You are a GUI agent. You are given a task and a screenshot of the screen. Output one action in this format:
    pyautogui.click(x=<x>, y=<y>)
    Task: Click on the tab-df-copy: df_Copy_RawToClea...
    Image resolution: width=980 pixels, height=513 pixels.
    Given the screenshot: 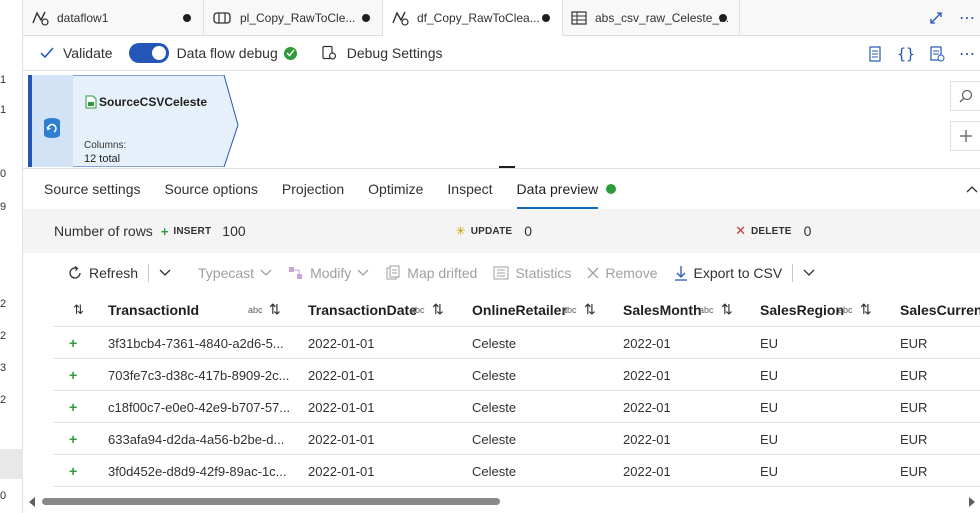 What is the action you would take?
    pyautogui.click(x=473, y=18)
    